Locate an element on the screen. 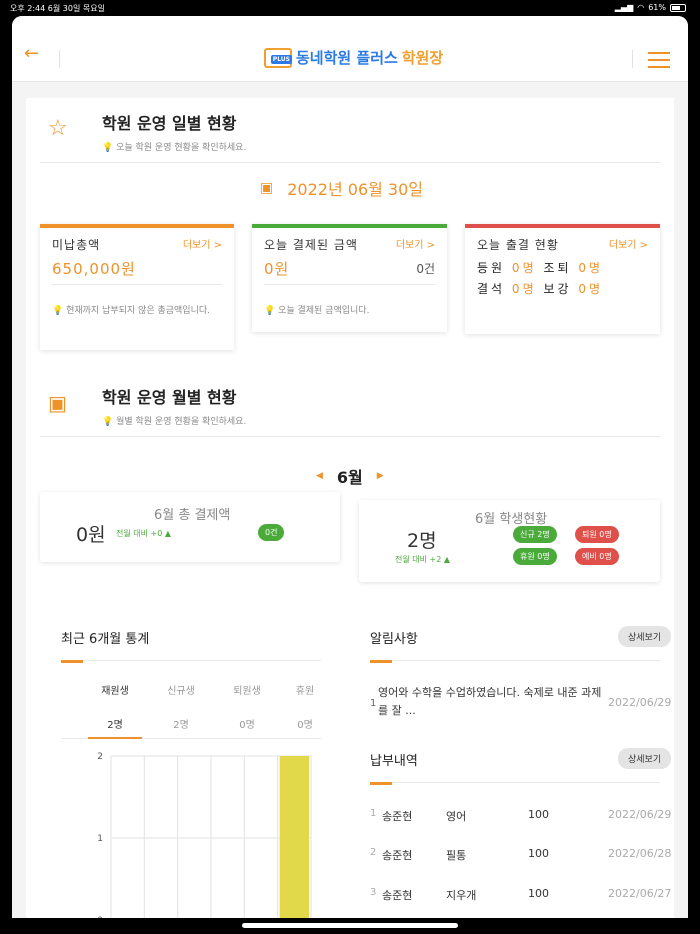  app-logo: PLUS 동네학원 플러스 학원장 is located at coordinates (353, 57).